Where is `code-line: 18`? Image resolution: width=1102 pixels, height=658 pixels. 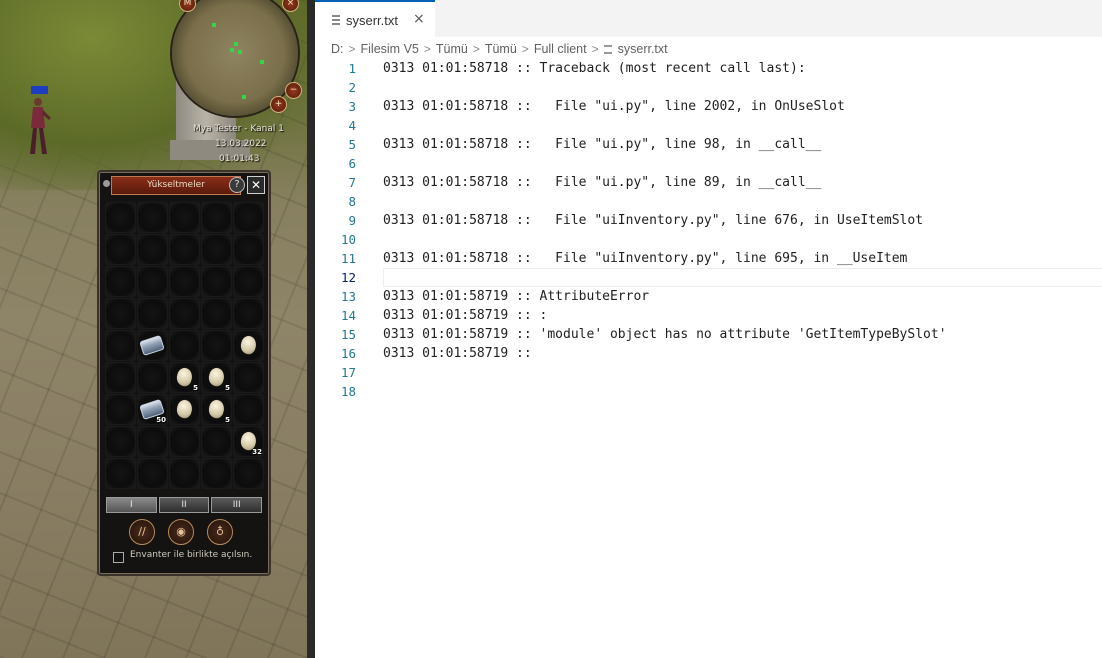 code-line: 18 is located at coordinates (708, 391).